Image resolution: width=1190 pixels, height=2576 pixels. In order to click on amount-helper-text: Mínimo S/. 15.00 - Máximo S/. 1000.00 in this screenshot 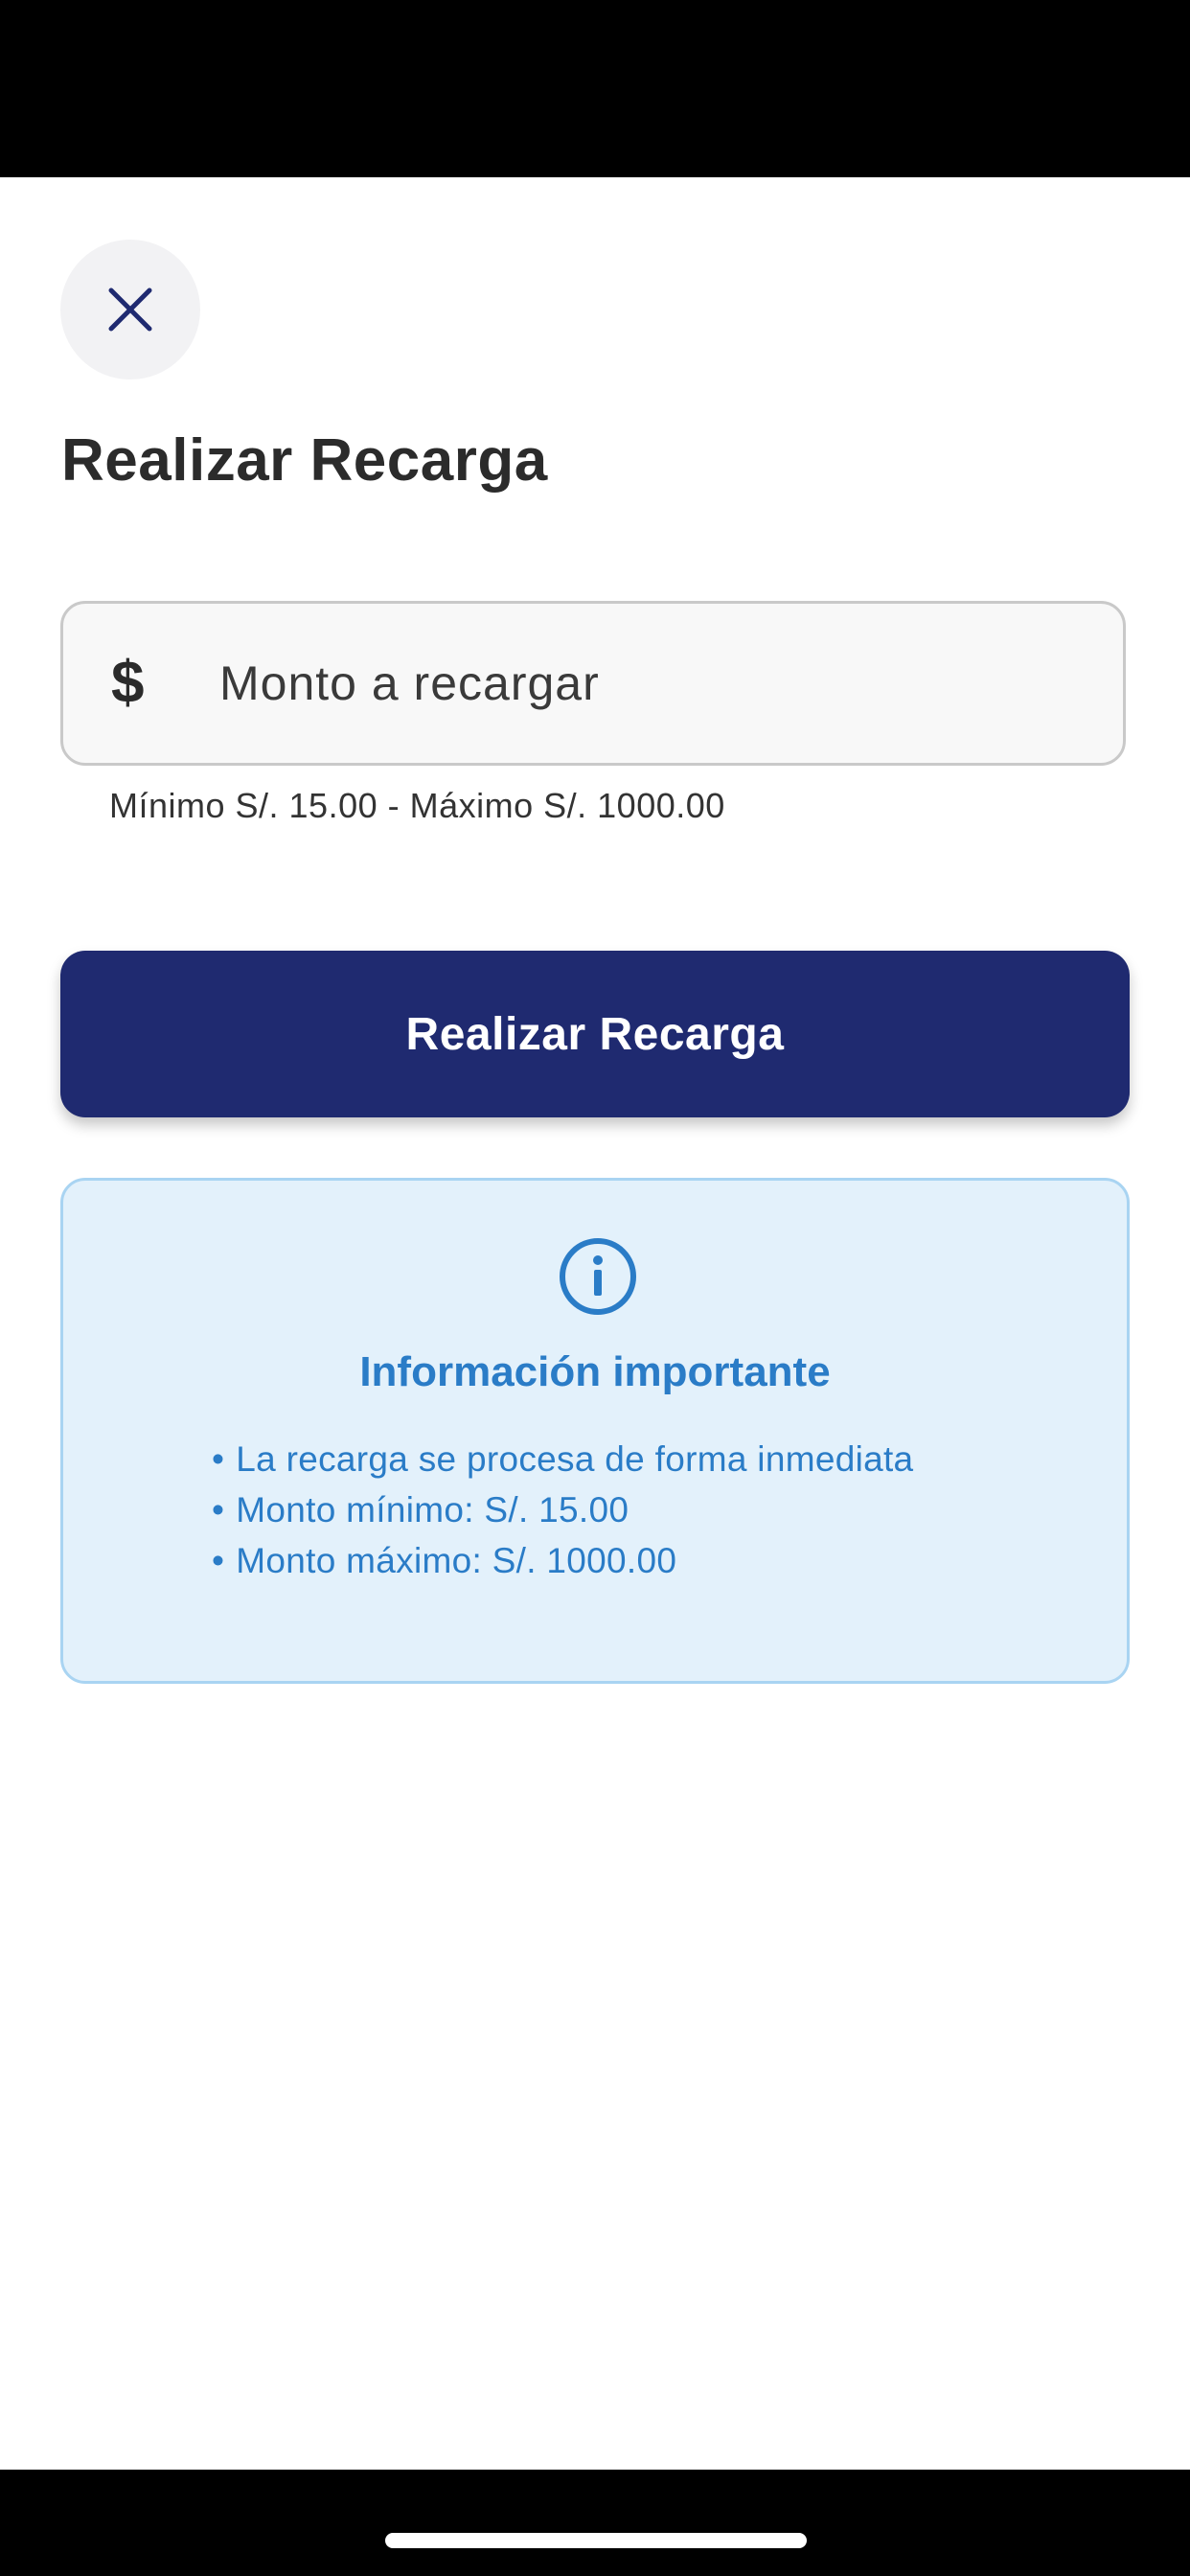, I will do `click(417, 805)`.